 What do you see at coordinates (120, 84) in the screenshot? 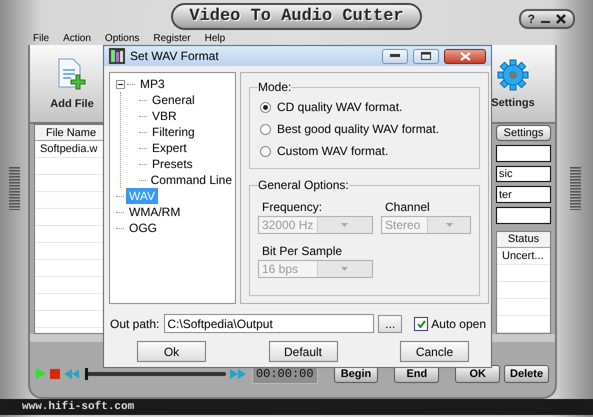
I see `collapse-icon` at bounding box center [120, 84].